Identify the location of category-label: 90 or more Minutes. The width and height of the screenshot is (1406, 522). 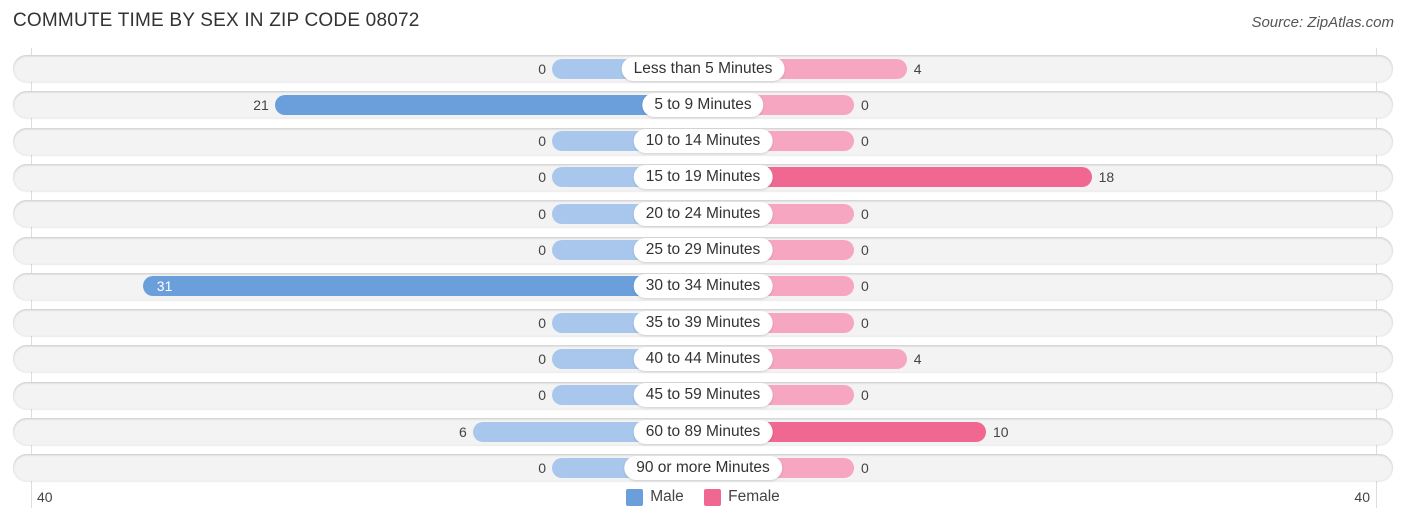
(703, 467).